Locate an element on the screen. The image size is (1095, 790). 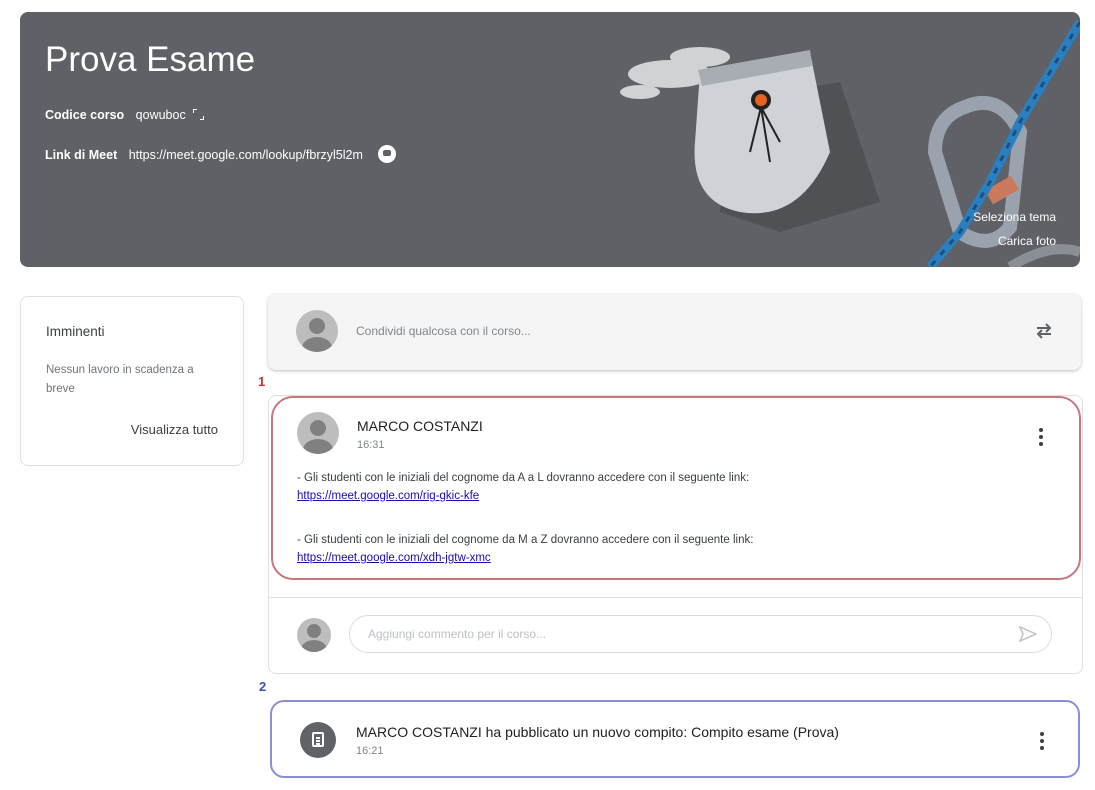
avatar is located at coordinates (317, 331).